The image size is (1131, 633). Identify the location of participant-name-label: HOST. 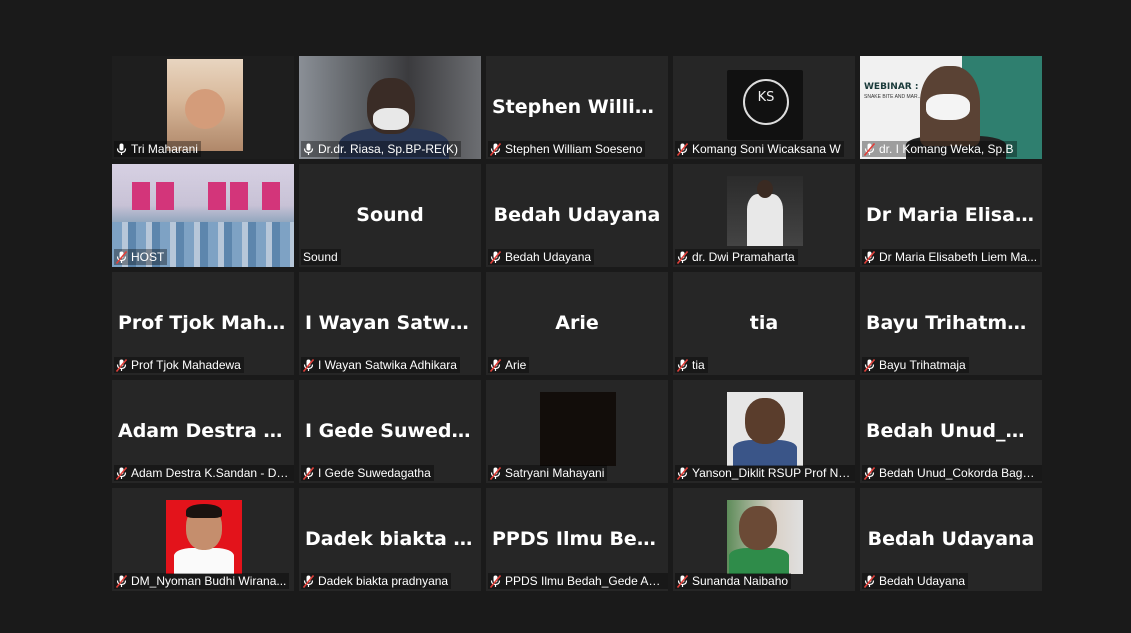
(141, 257).